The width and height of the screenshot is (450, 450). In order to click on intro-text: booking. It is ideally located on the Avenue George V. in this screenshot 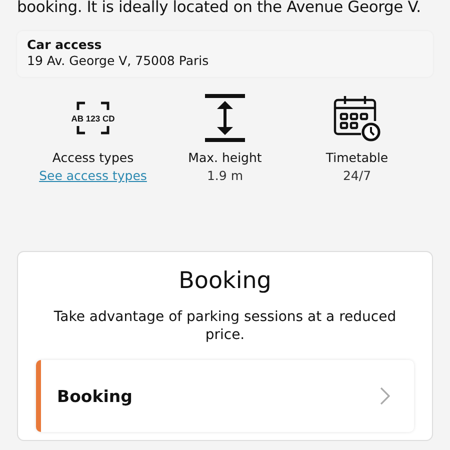, I will do `click(219, 9)`.